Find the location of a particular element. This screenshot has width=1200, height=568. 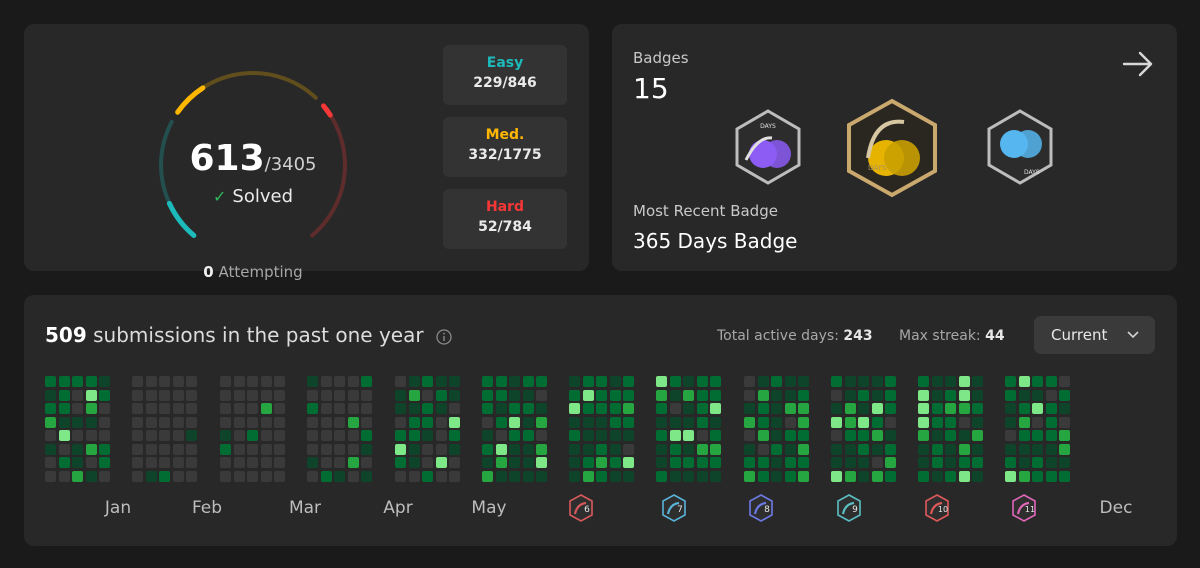

august-badge-icon: 8 is located at coordinates (761, 508).